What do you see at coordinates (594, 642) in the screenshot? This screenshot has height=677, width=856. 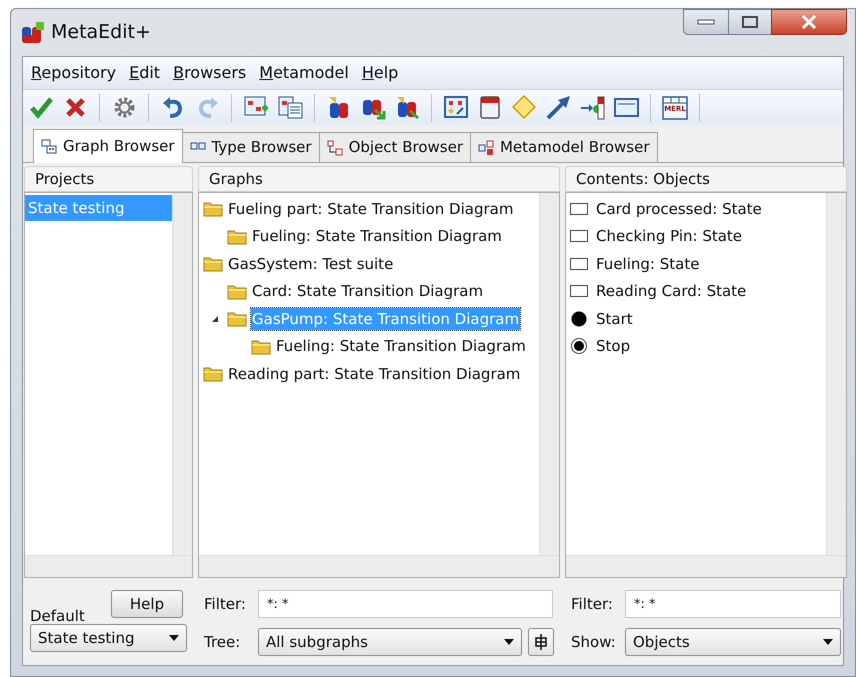 I see `field-label: Show:` at bounding box center [594, 642].